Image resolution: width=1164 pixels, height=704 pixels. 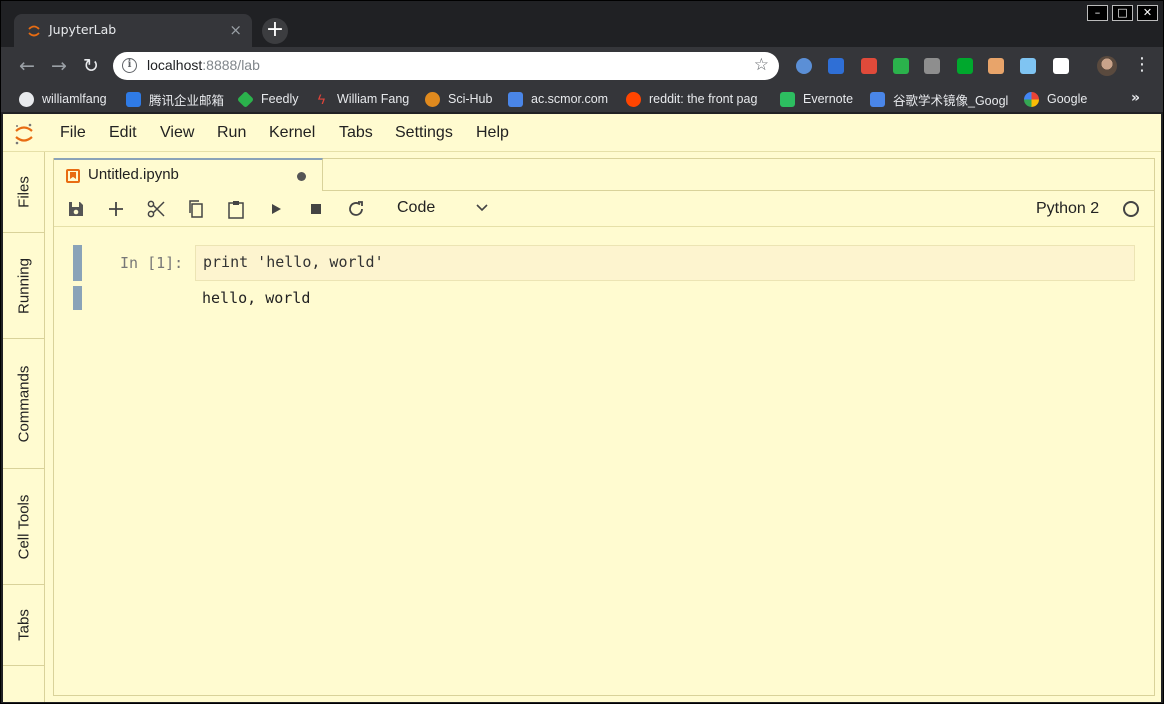 I want to click on bookmark-label: Google, so click(x=1067, y=99).